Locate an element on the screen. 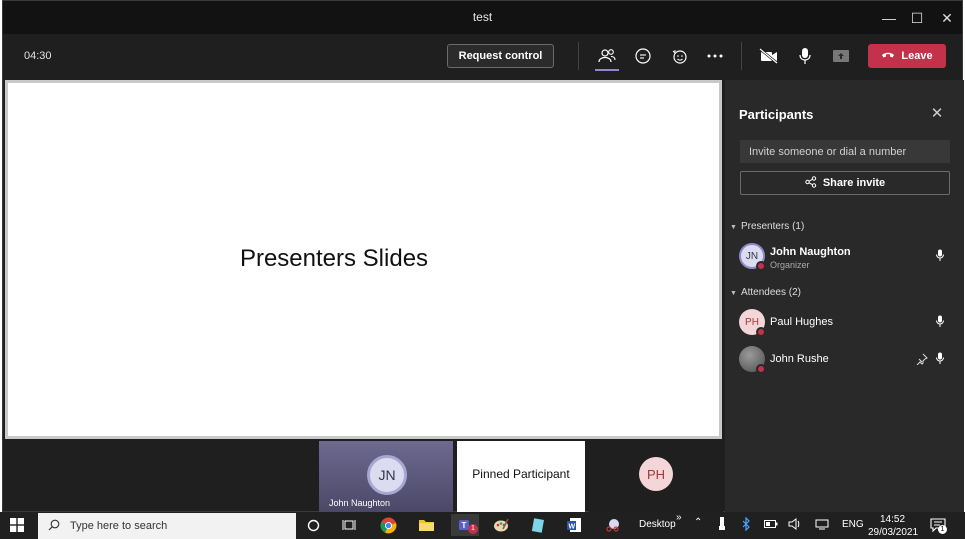 The image size is (965, 539). video-tile-pinned-participant: Pinned Participant is located at coordinates (521, 477).